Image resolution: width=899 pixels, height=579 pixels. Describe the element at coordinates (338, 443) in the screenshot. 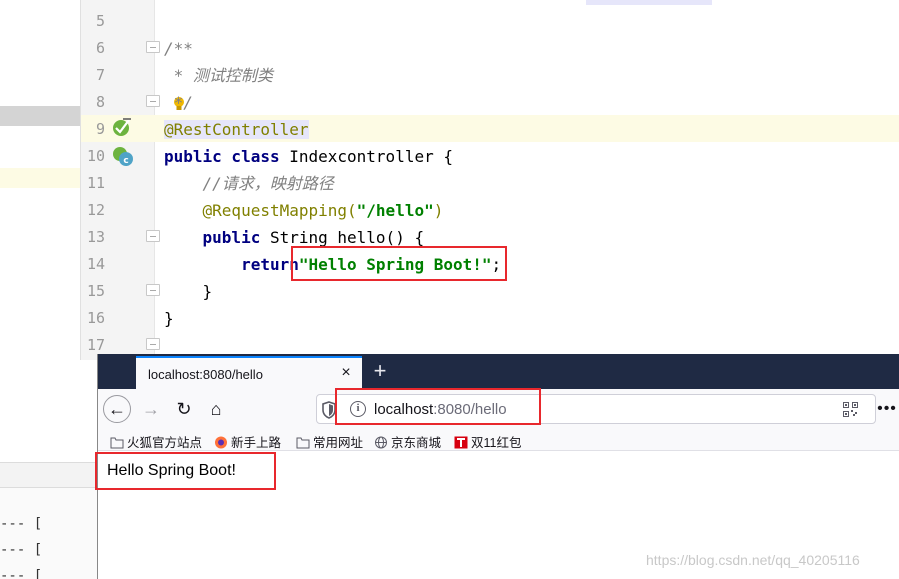

I see `bookmark-label: 常用网址` at that location.